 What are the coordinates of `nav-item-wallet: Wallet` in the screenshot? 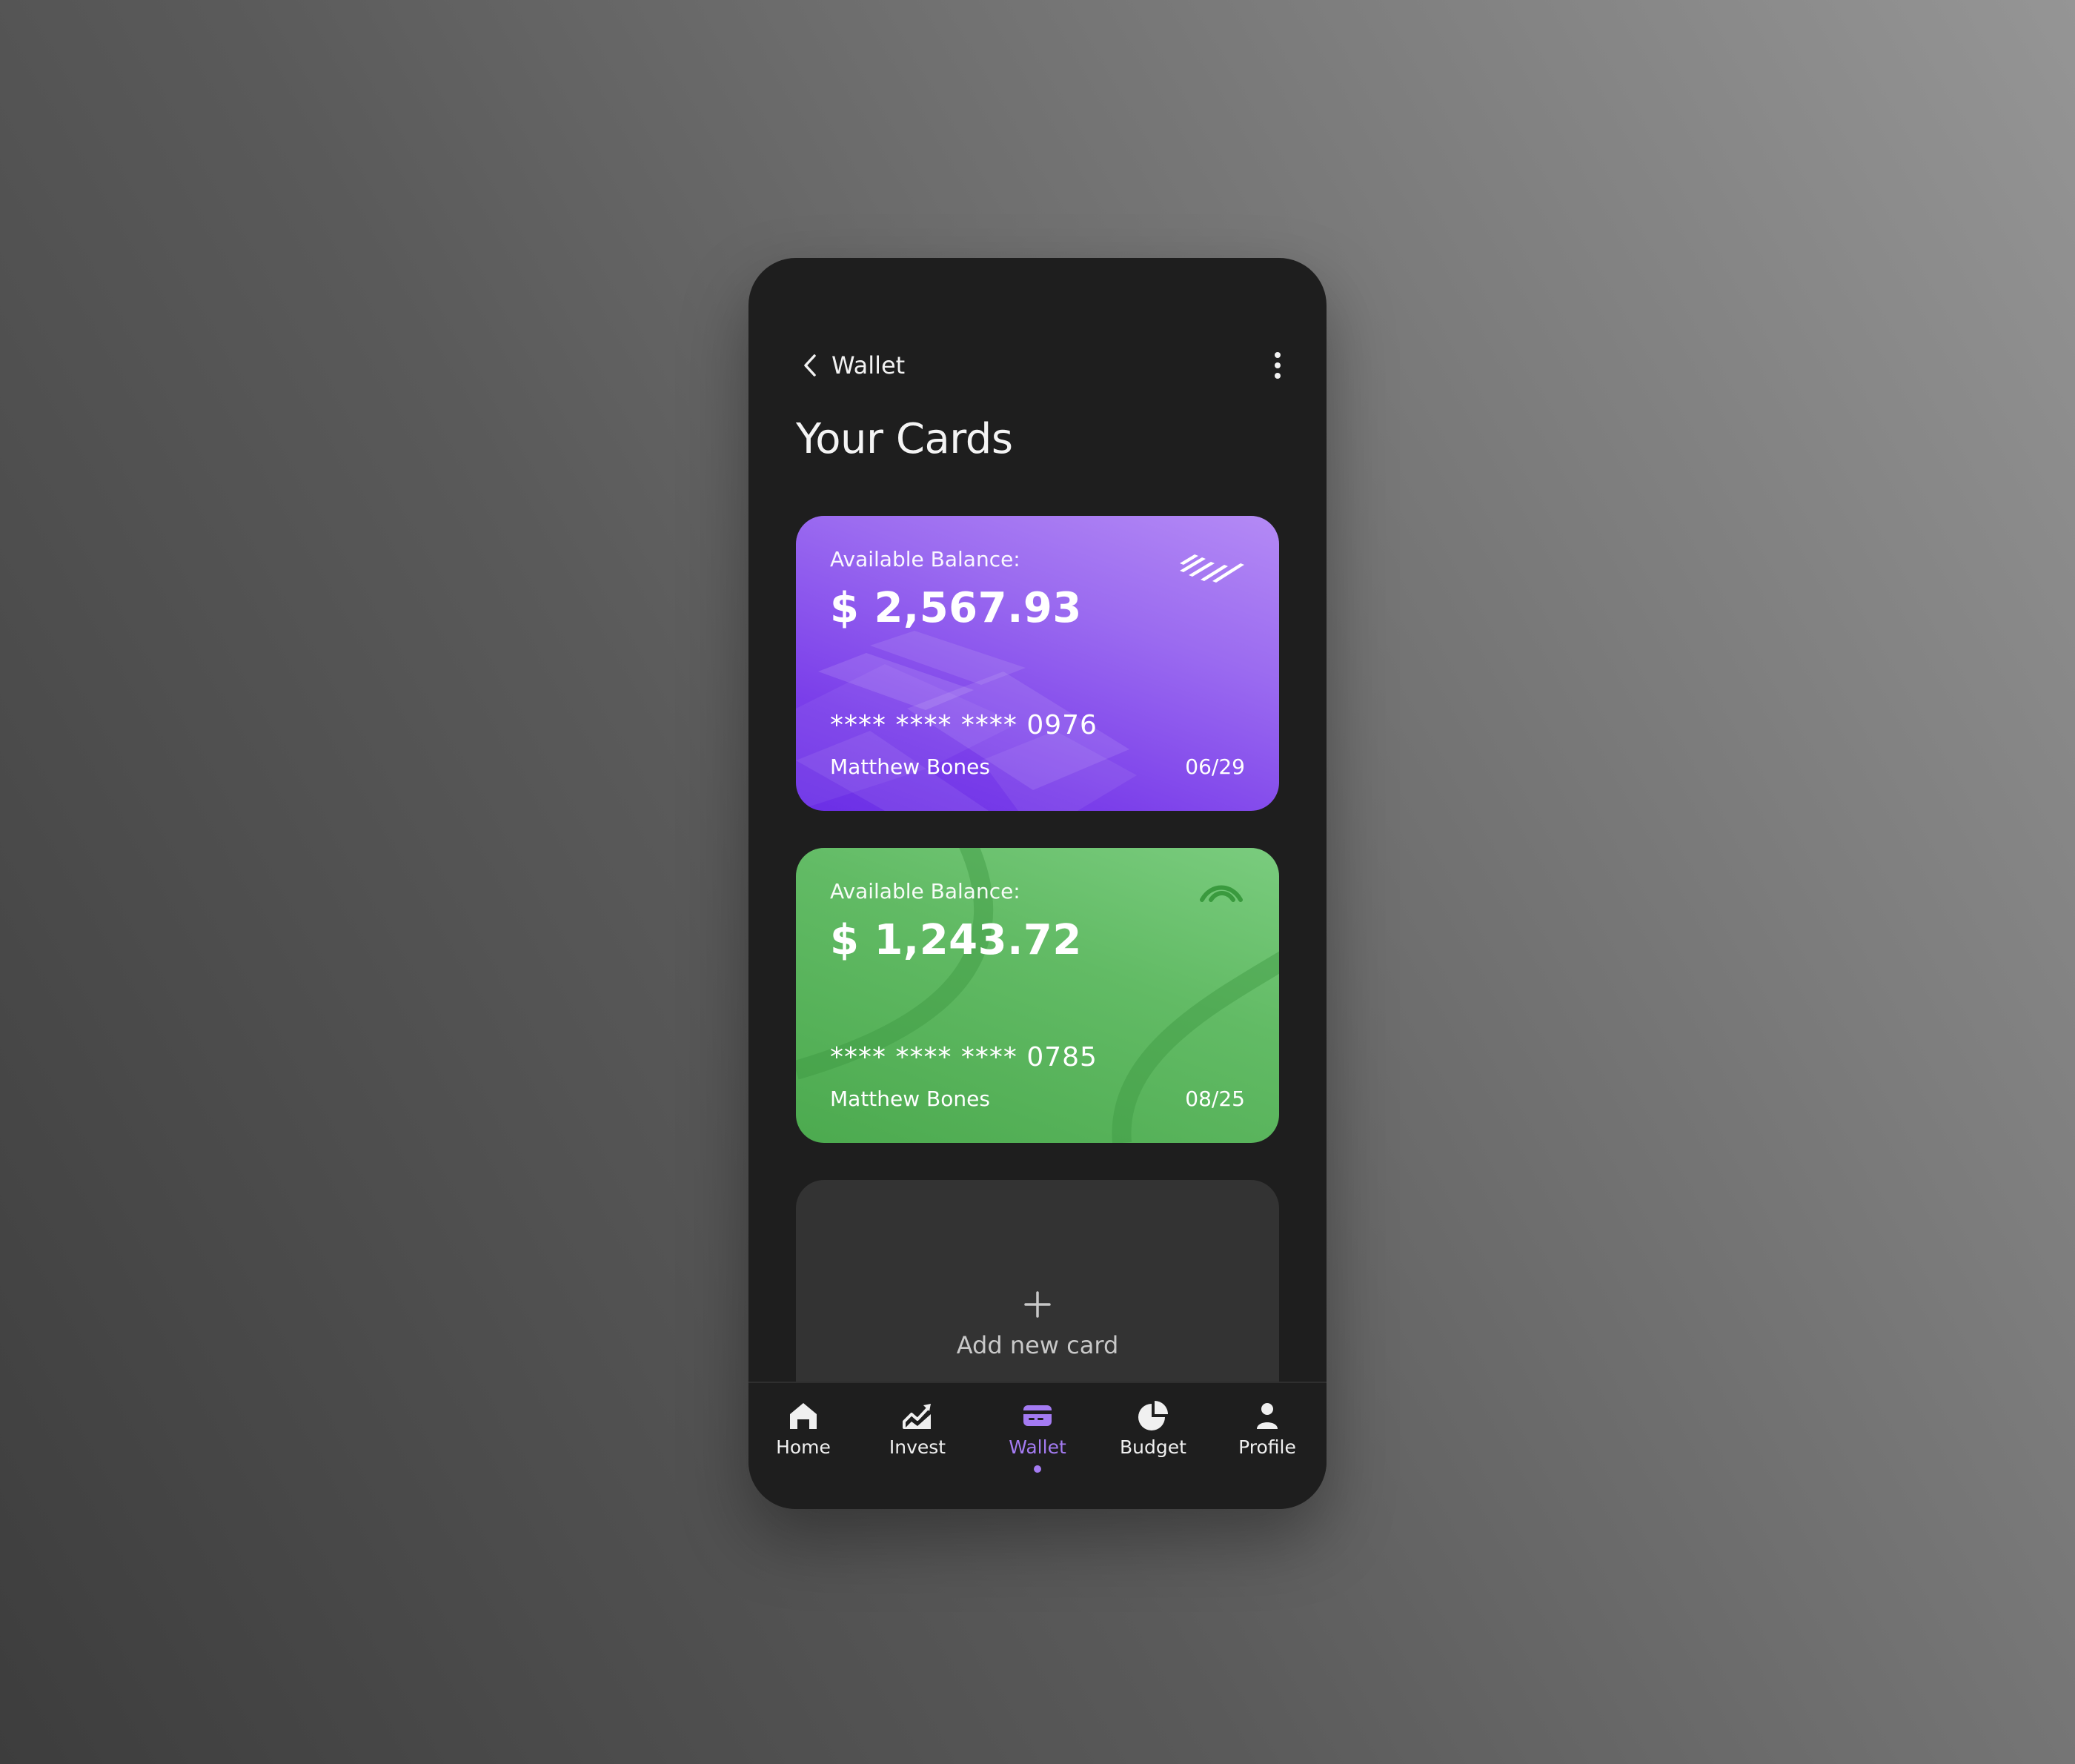 It's located at (1037, 1436).